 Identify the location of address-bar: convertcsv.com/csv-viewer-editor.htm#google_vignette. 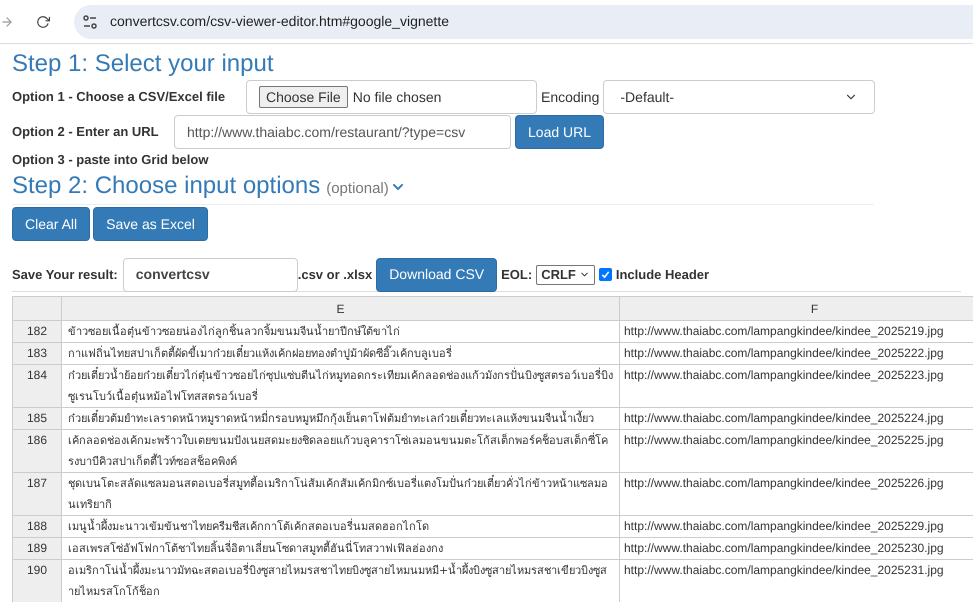
(523, 21).